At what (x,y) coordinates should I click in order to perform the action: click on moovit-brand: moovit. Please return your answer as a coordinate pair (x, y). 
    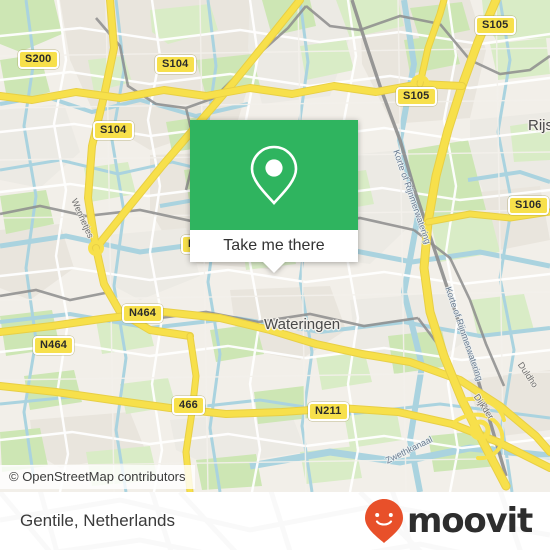
    Looking at the image, I should click on (448, 521).